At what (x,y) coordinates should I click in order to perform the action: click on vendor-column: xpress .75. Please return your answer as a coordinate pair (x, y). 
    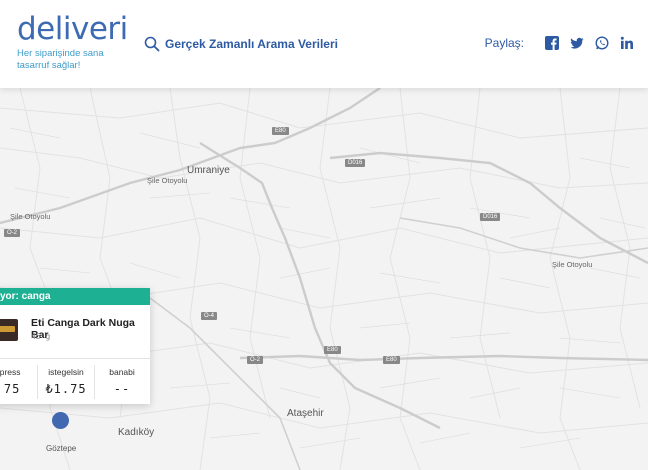
    Looking at the image, I should click on (18, 381).